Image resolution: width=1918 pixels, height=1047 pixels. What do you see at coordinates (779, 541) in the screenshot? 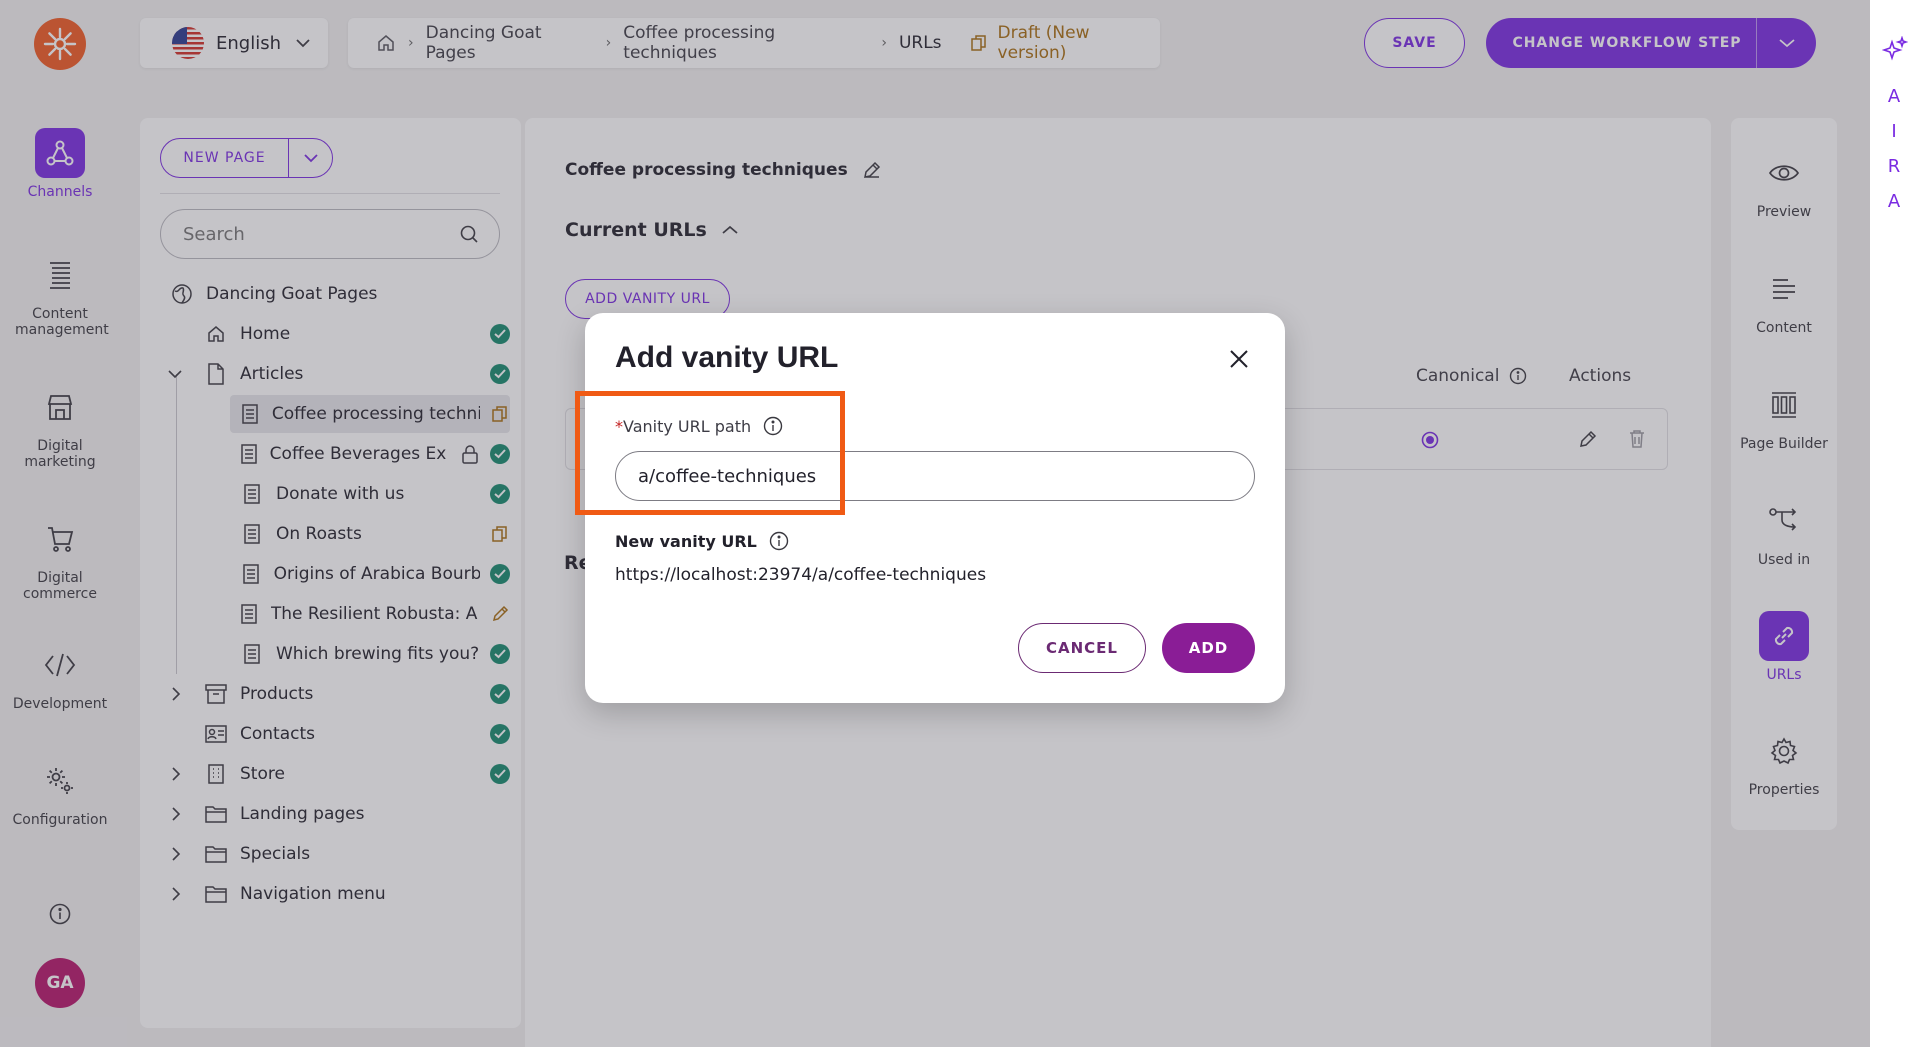
I see `info-icon` at bounding box center [779, 541].